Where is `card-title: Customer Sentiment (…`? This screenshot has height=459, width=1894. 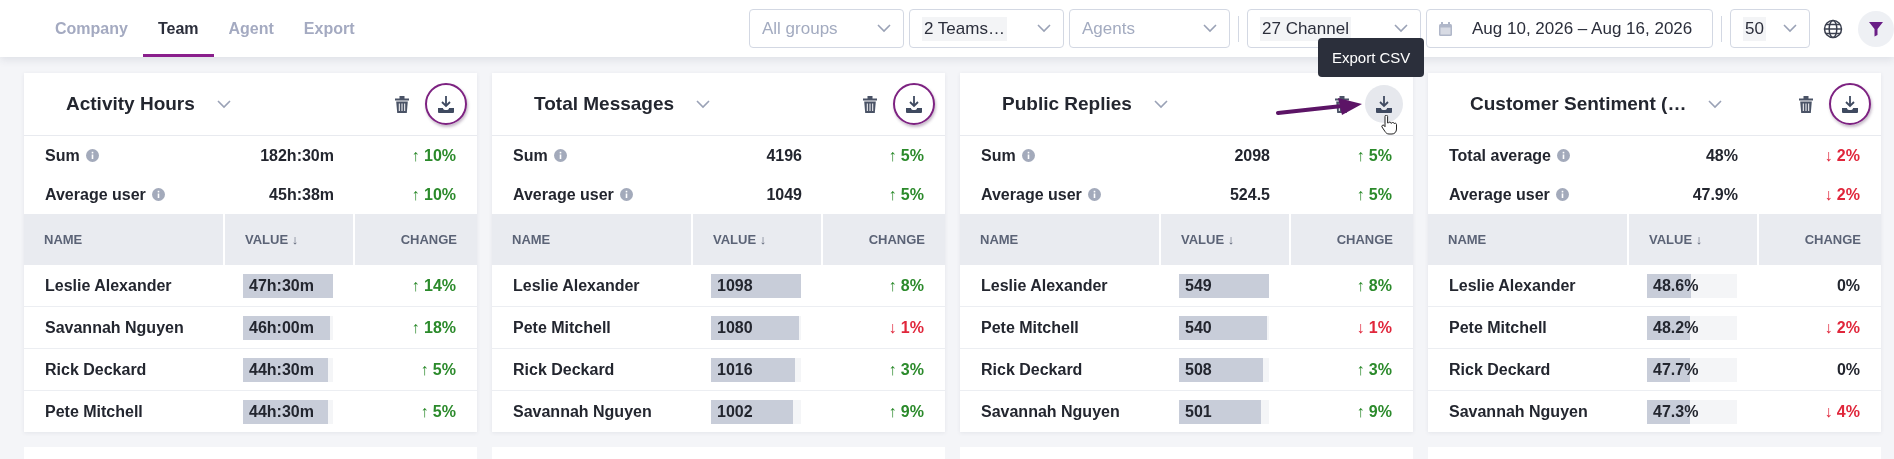
card-title: Customer Sentiment (… is located at coordinates (1578, 104).